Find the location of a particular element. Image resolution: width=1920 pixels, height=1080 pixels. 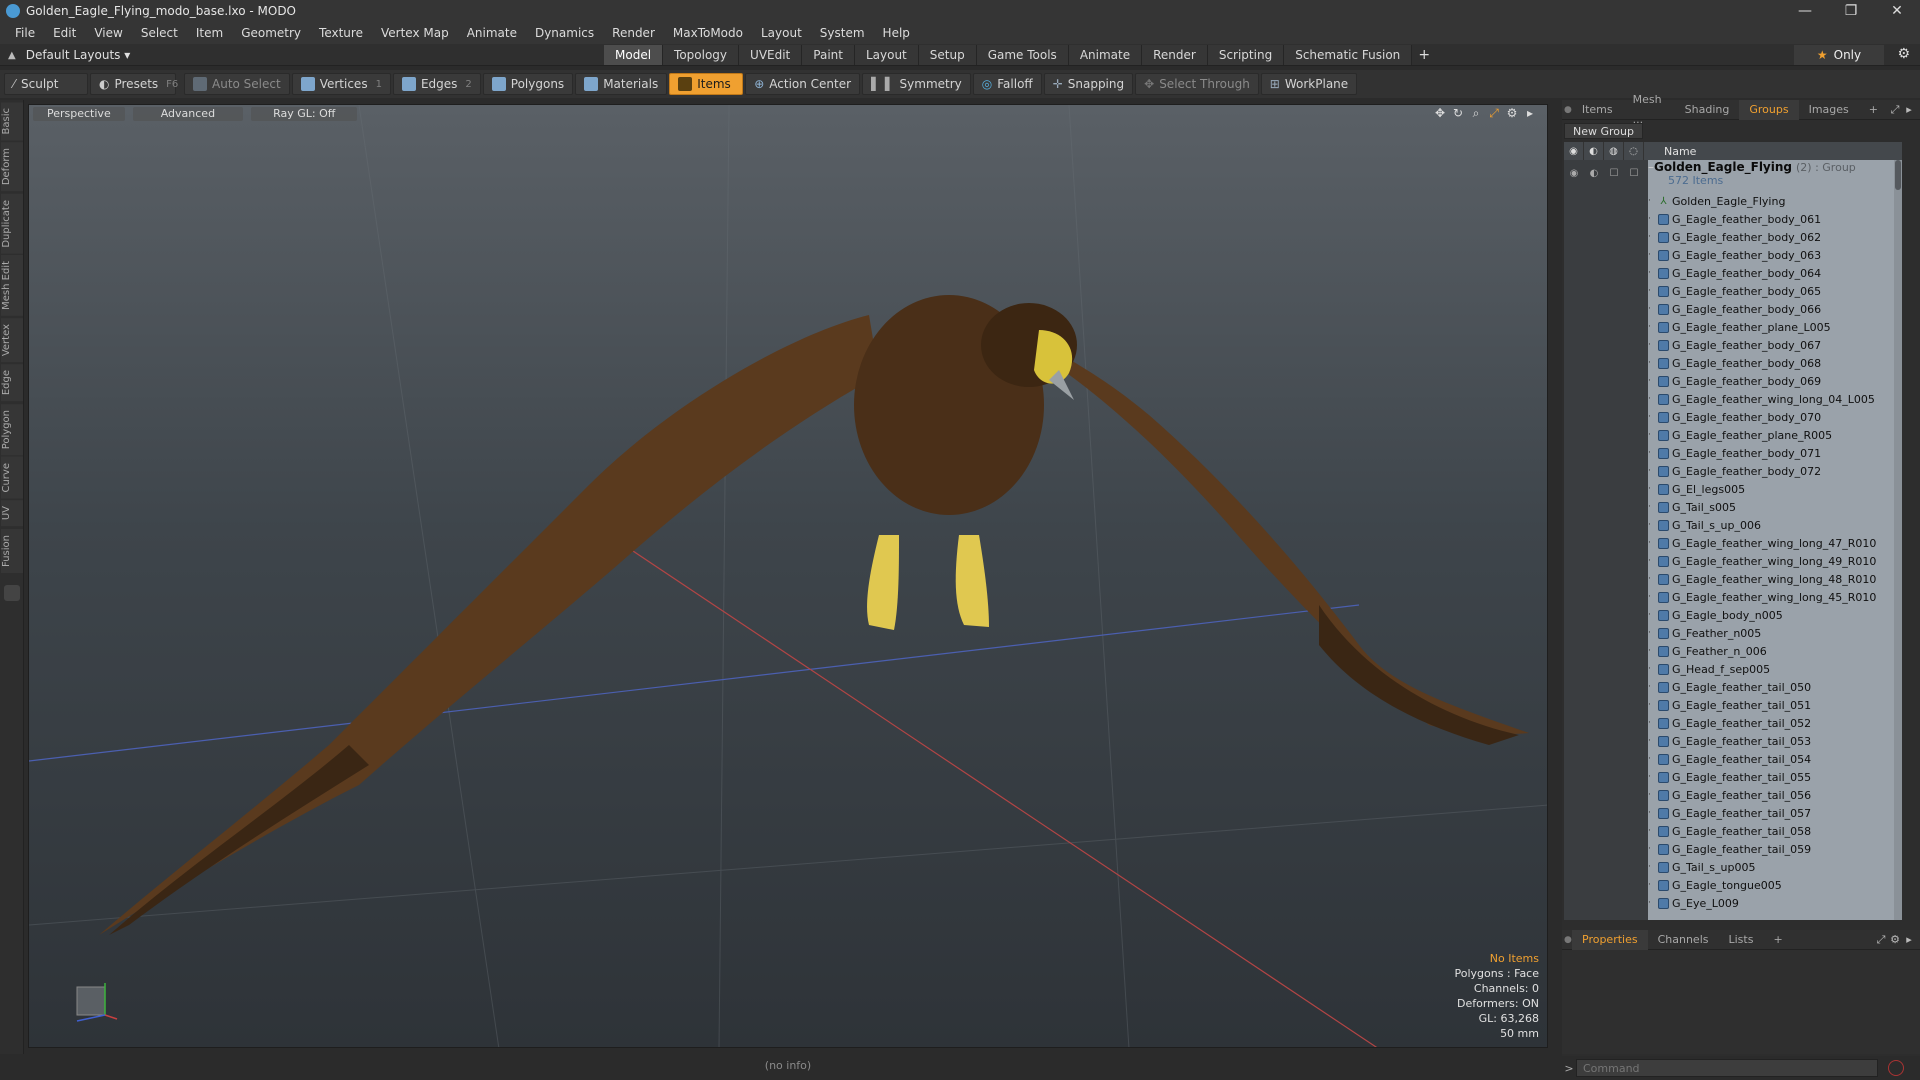

tab-setup: Setup is located at coordinates (947, 55).